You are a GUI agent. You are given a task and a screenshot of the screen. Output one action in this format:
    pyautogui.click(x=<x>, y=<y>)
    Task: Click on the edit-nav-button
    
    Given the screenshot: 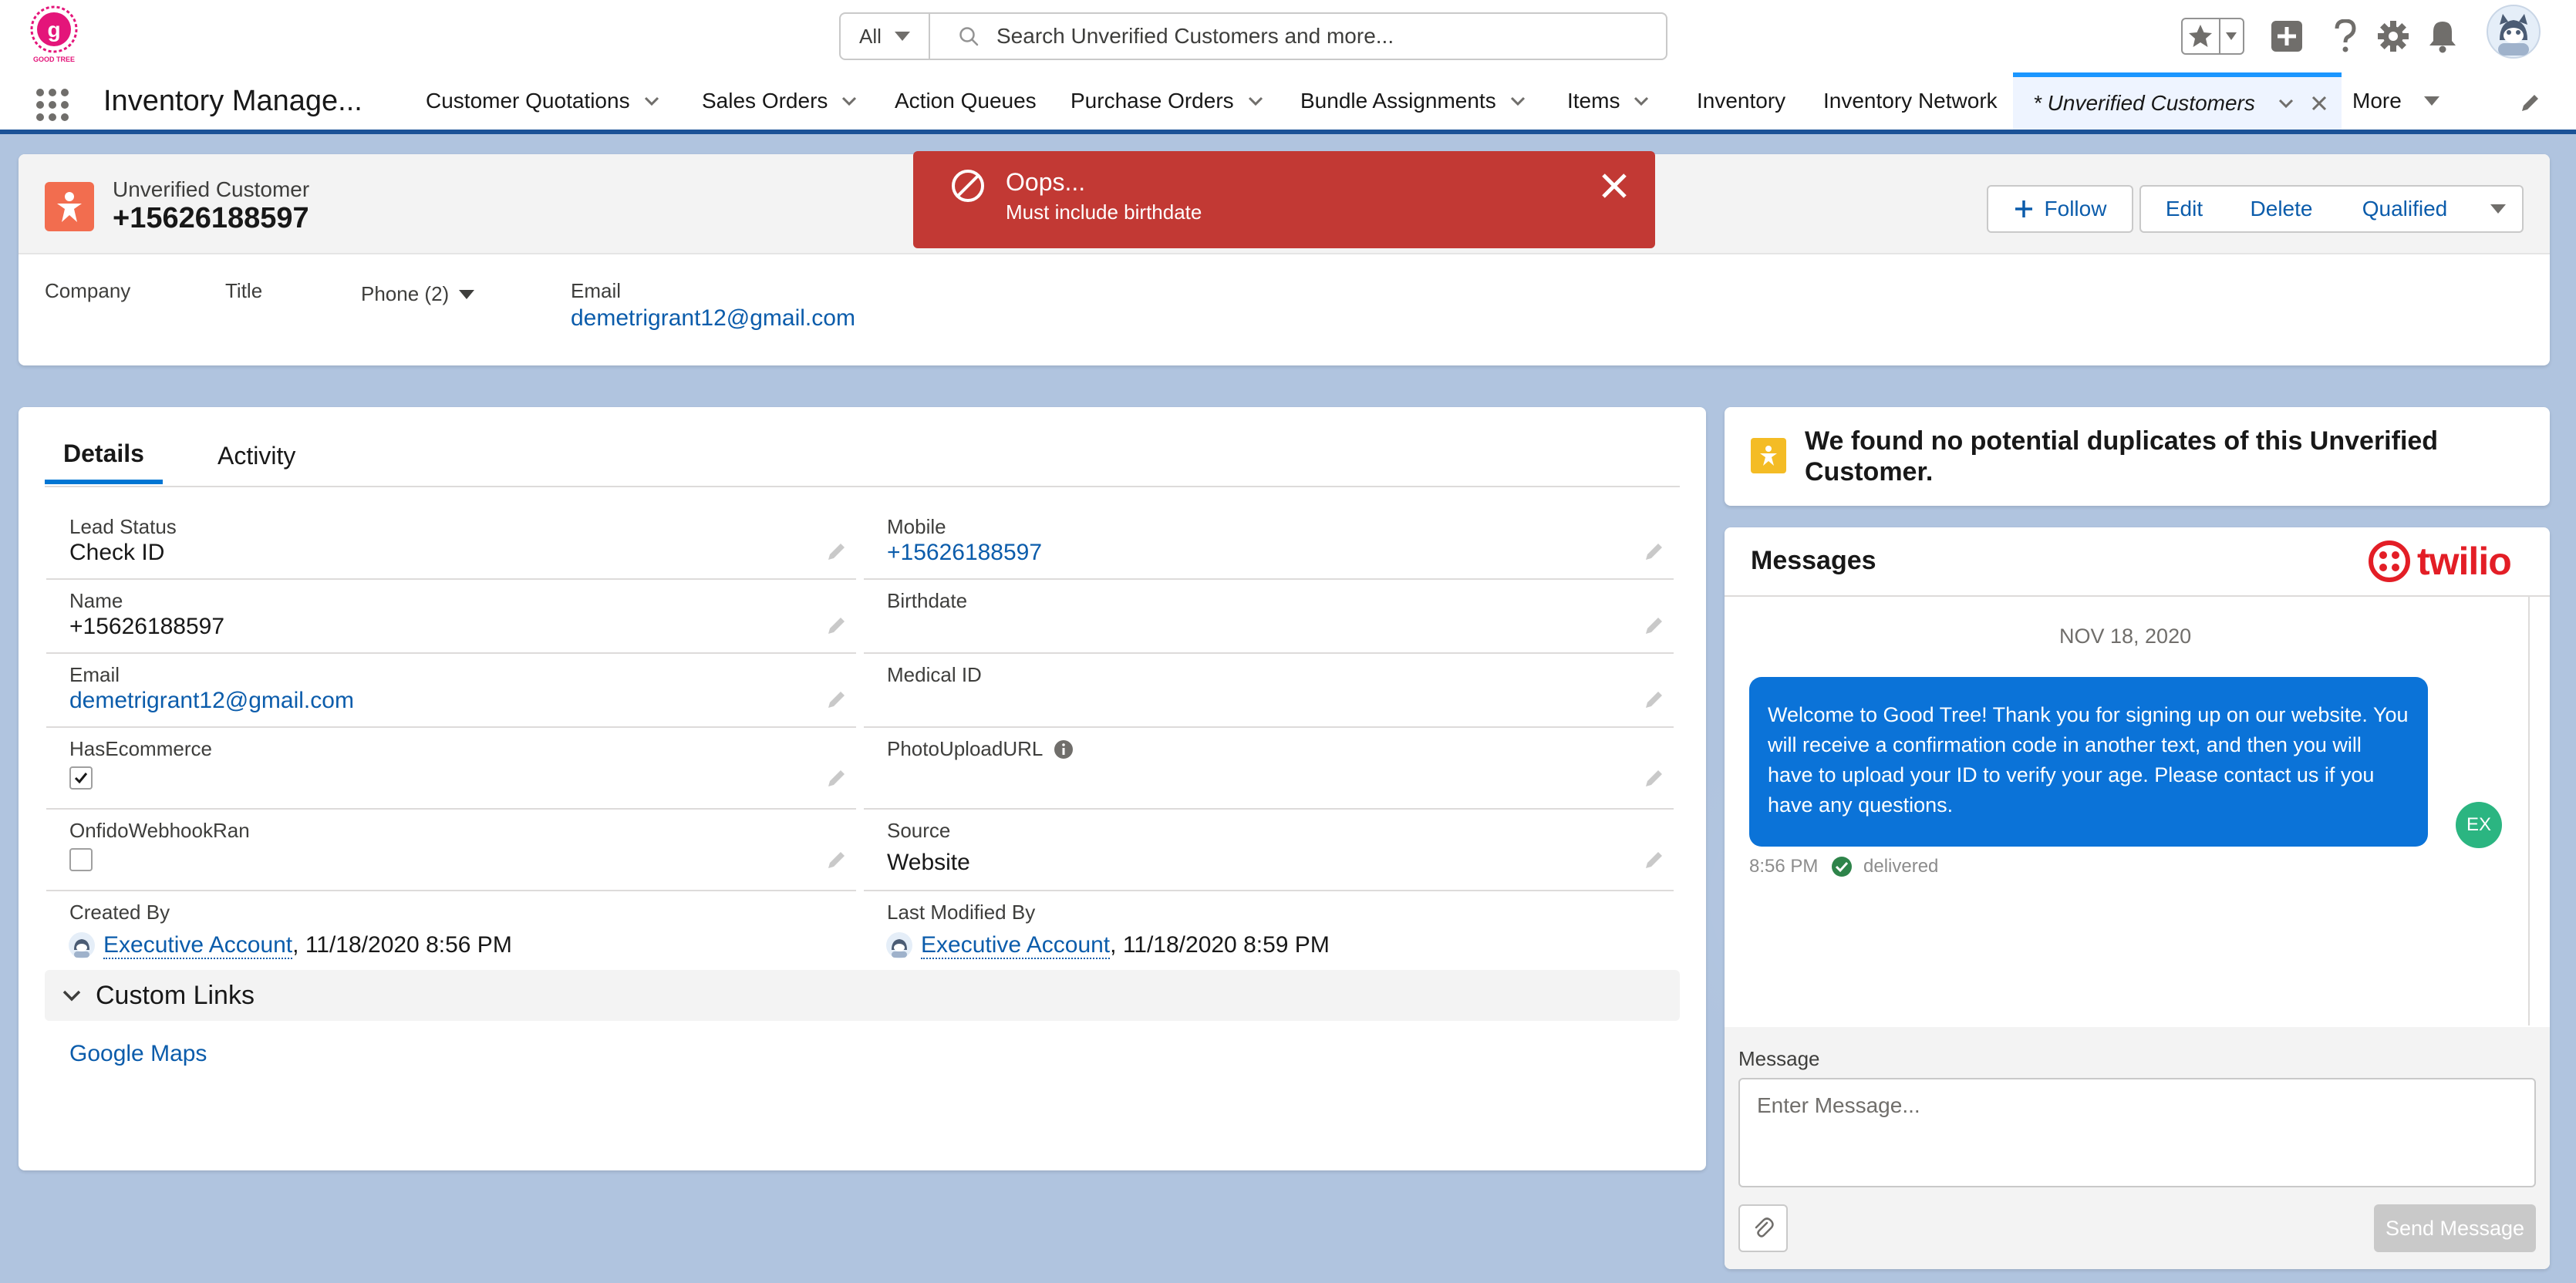 What is the action you would take?
    pyautogui.click(x=2530, y=102)
    